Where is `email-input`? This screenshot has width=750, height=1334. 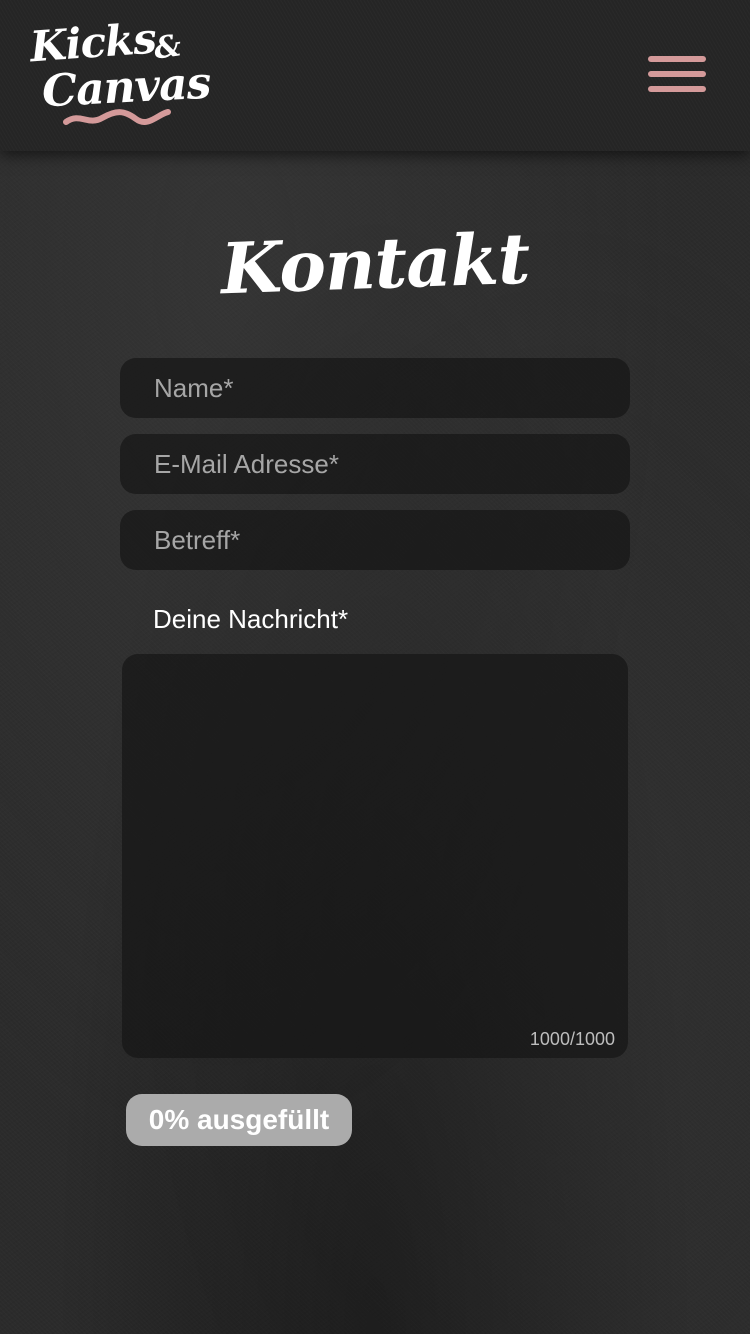
email-input is located at coordinates (375, 464).